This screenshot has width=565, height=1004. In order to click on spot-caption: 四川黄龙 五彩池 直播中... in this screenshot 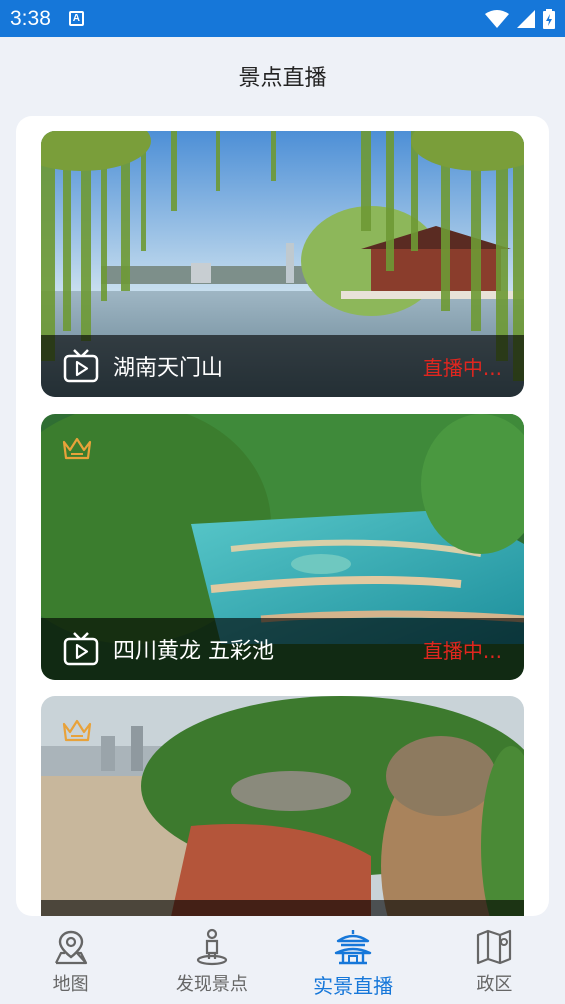, I will do `click(282, 649)`.